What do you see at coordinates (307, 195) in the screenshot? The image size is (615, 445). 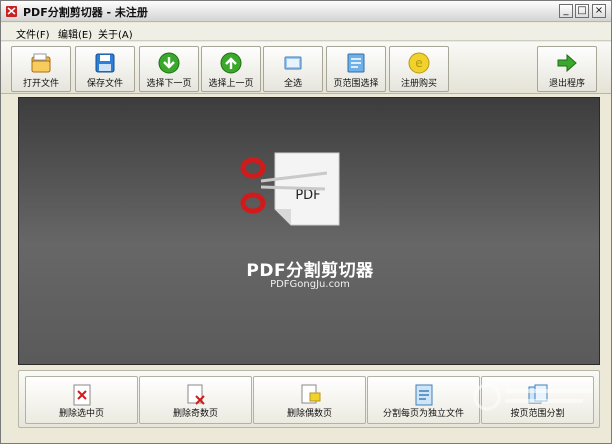 I see `logo-pdf-text: PDF` at bounding box center [307, 195].